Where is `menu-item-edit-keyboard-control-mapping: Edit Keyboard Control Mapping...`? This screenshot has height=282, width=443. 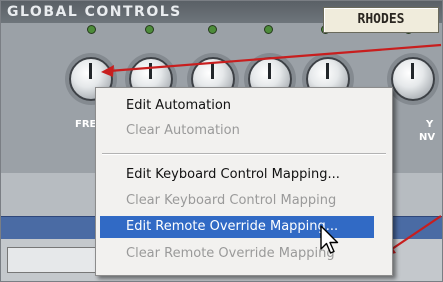 menu-item-edit-keyboard-control-mapping: Edit Keyboard Control Mapping... is located at coordinates (244, 175).